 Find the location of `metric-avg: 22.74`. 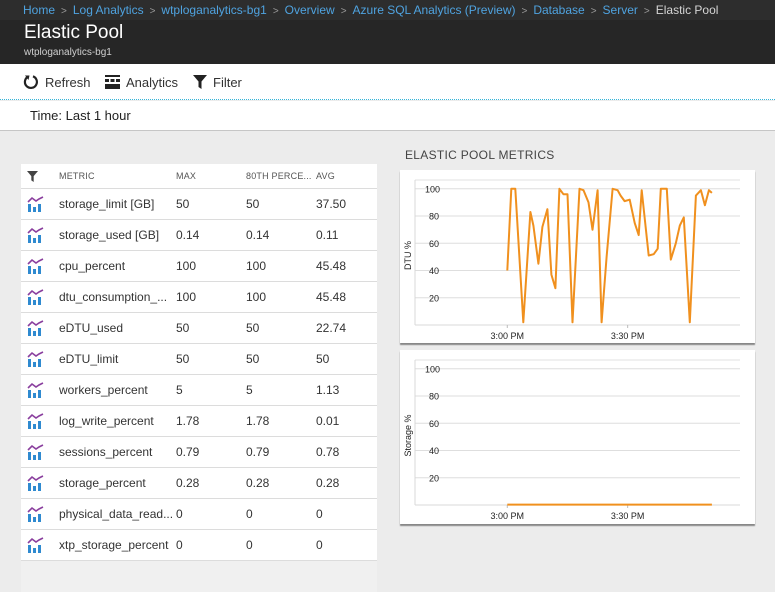

metric-avg: 22.74 is located at coordinates (331, 328).